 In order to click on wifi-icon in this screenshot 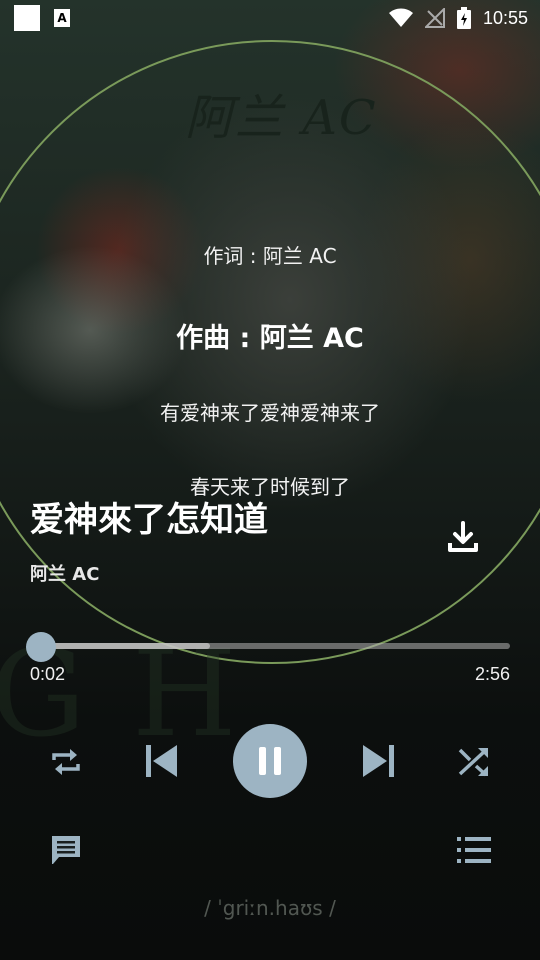, I will do `click(400, 17)`.